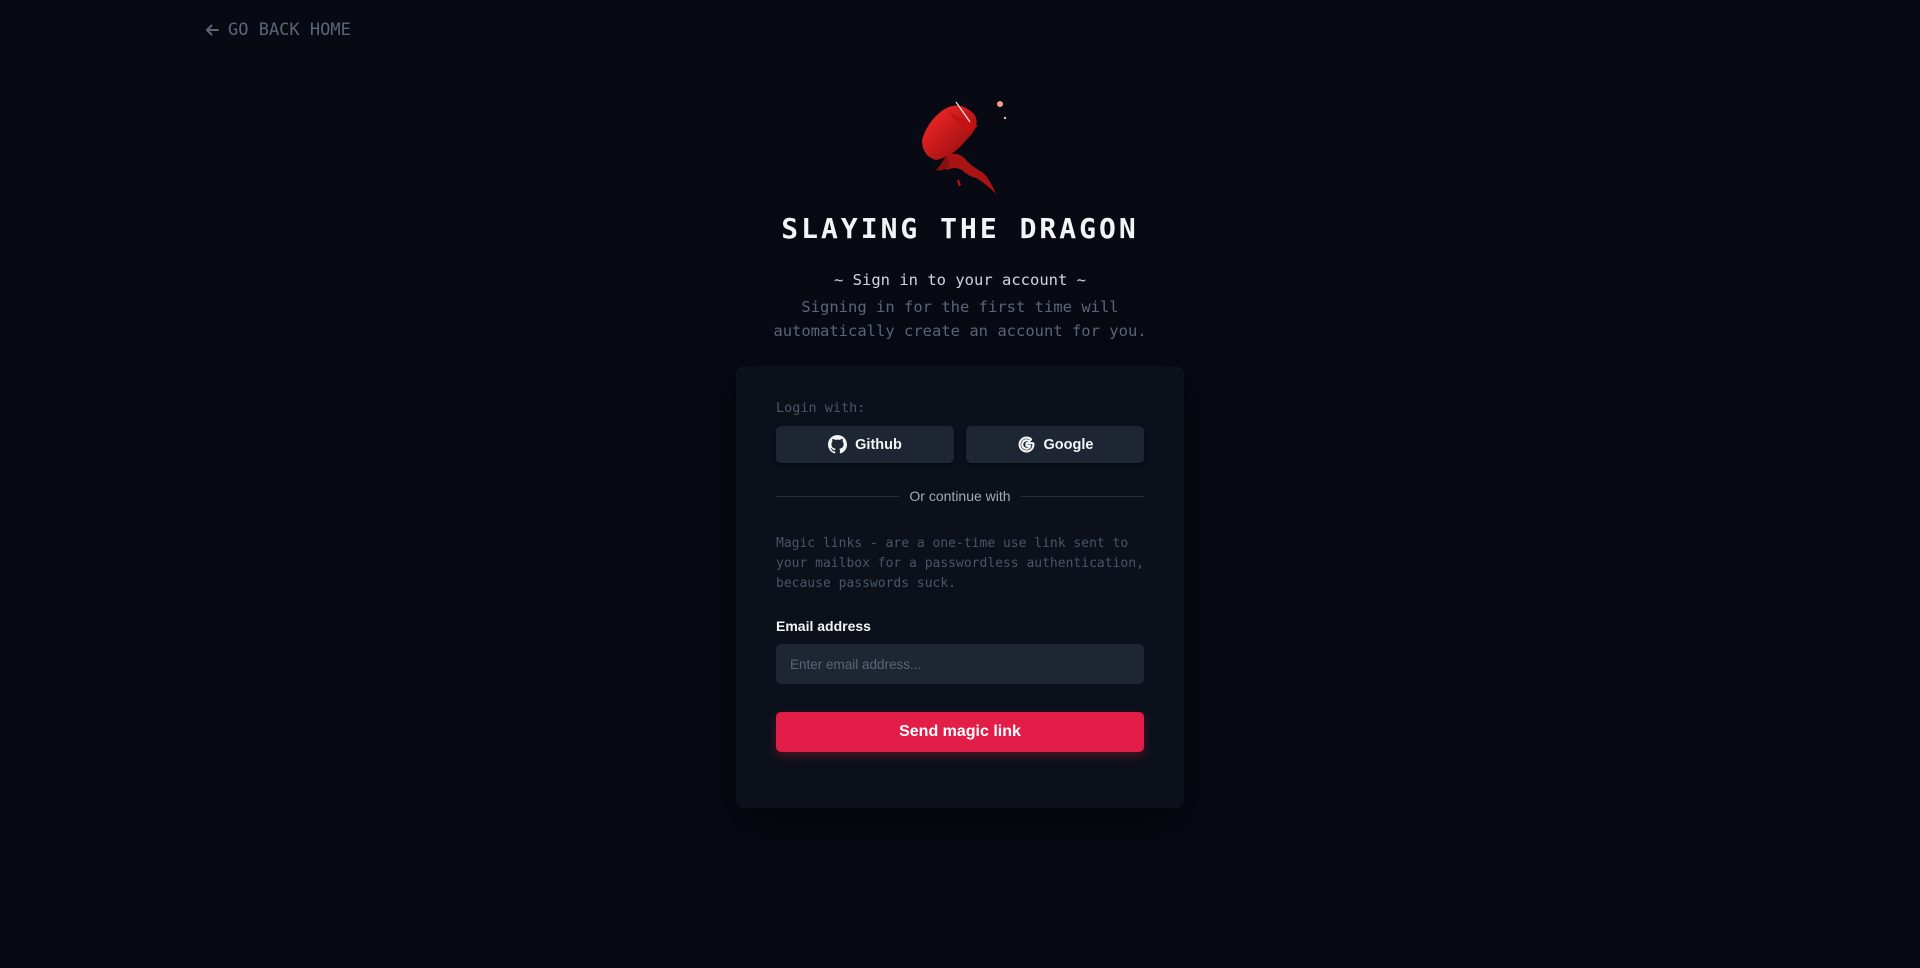 This screenshot has height=968, width=1920. I want to click on github-label: Github, so click(878, 444).